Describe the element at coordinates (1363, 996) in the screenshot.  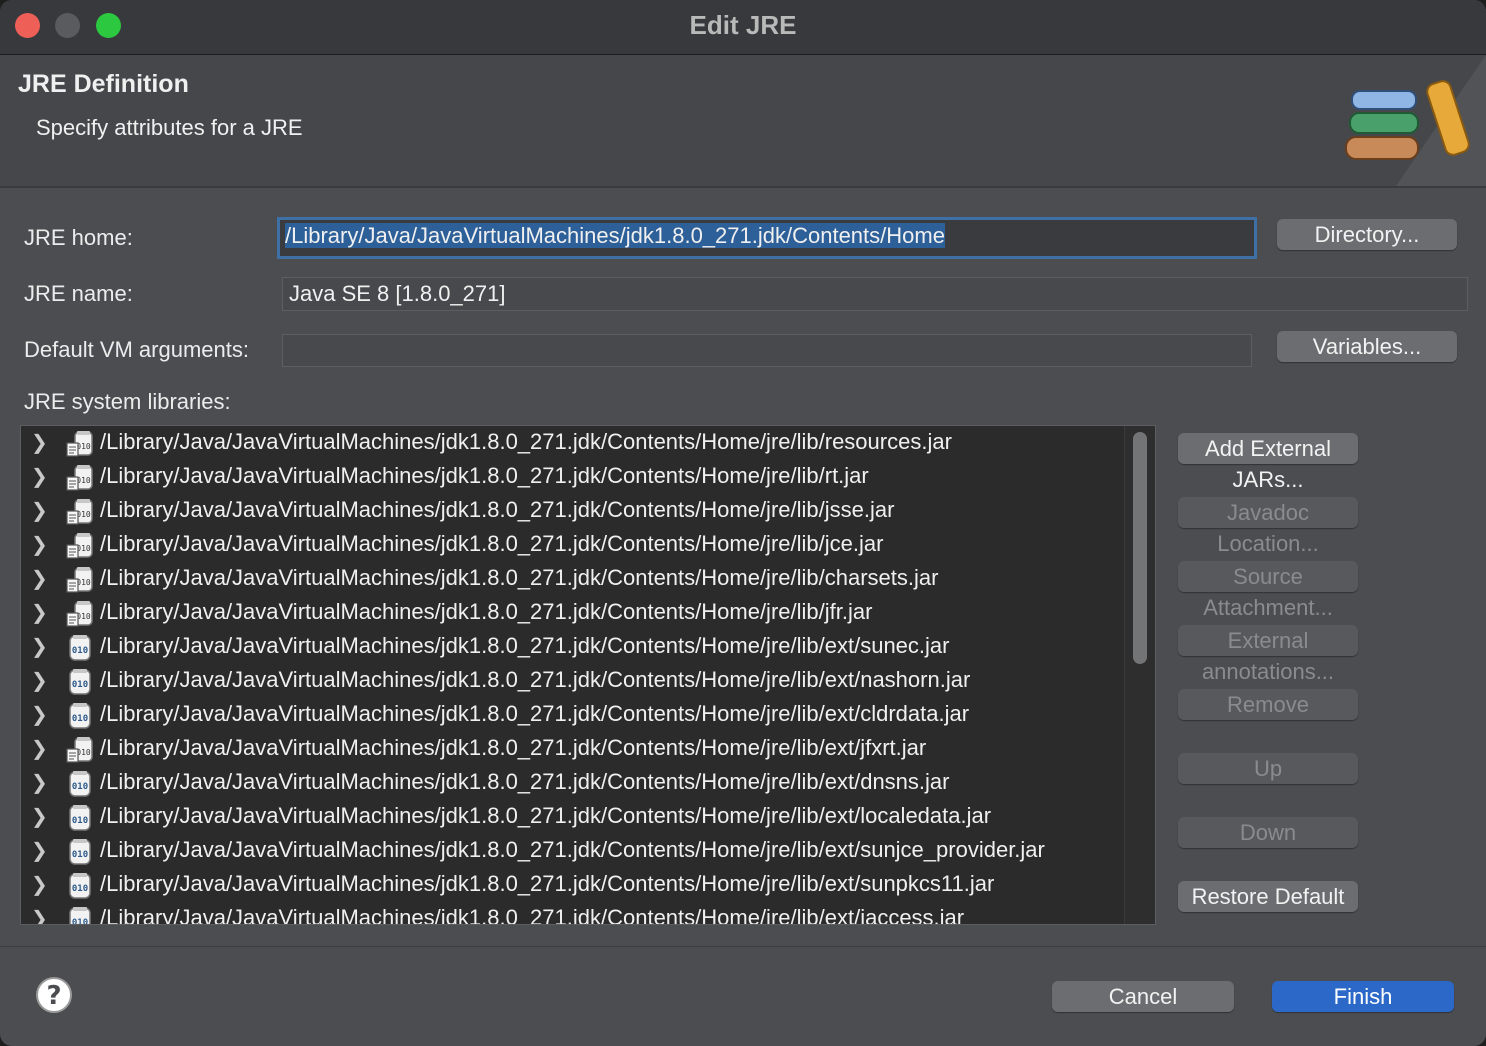
I see `finish-button: Finish` at that location.